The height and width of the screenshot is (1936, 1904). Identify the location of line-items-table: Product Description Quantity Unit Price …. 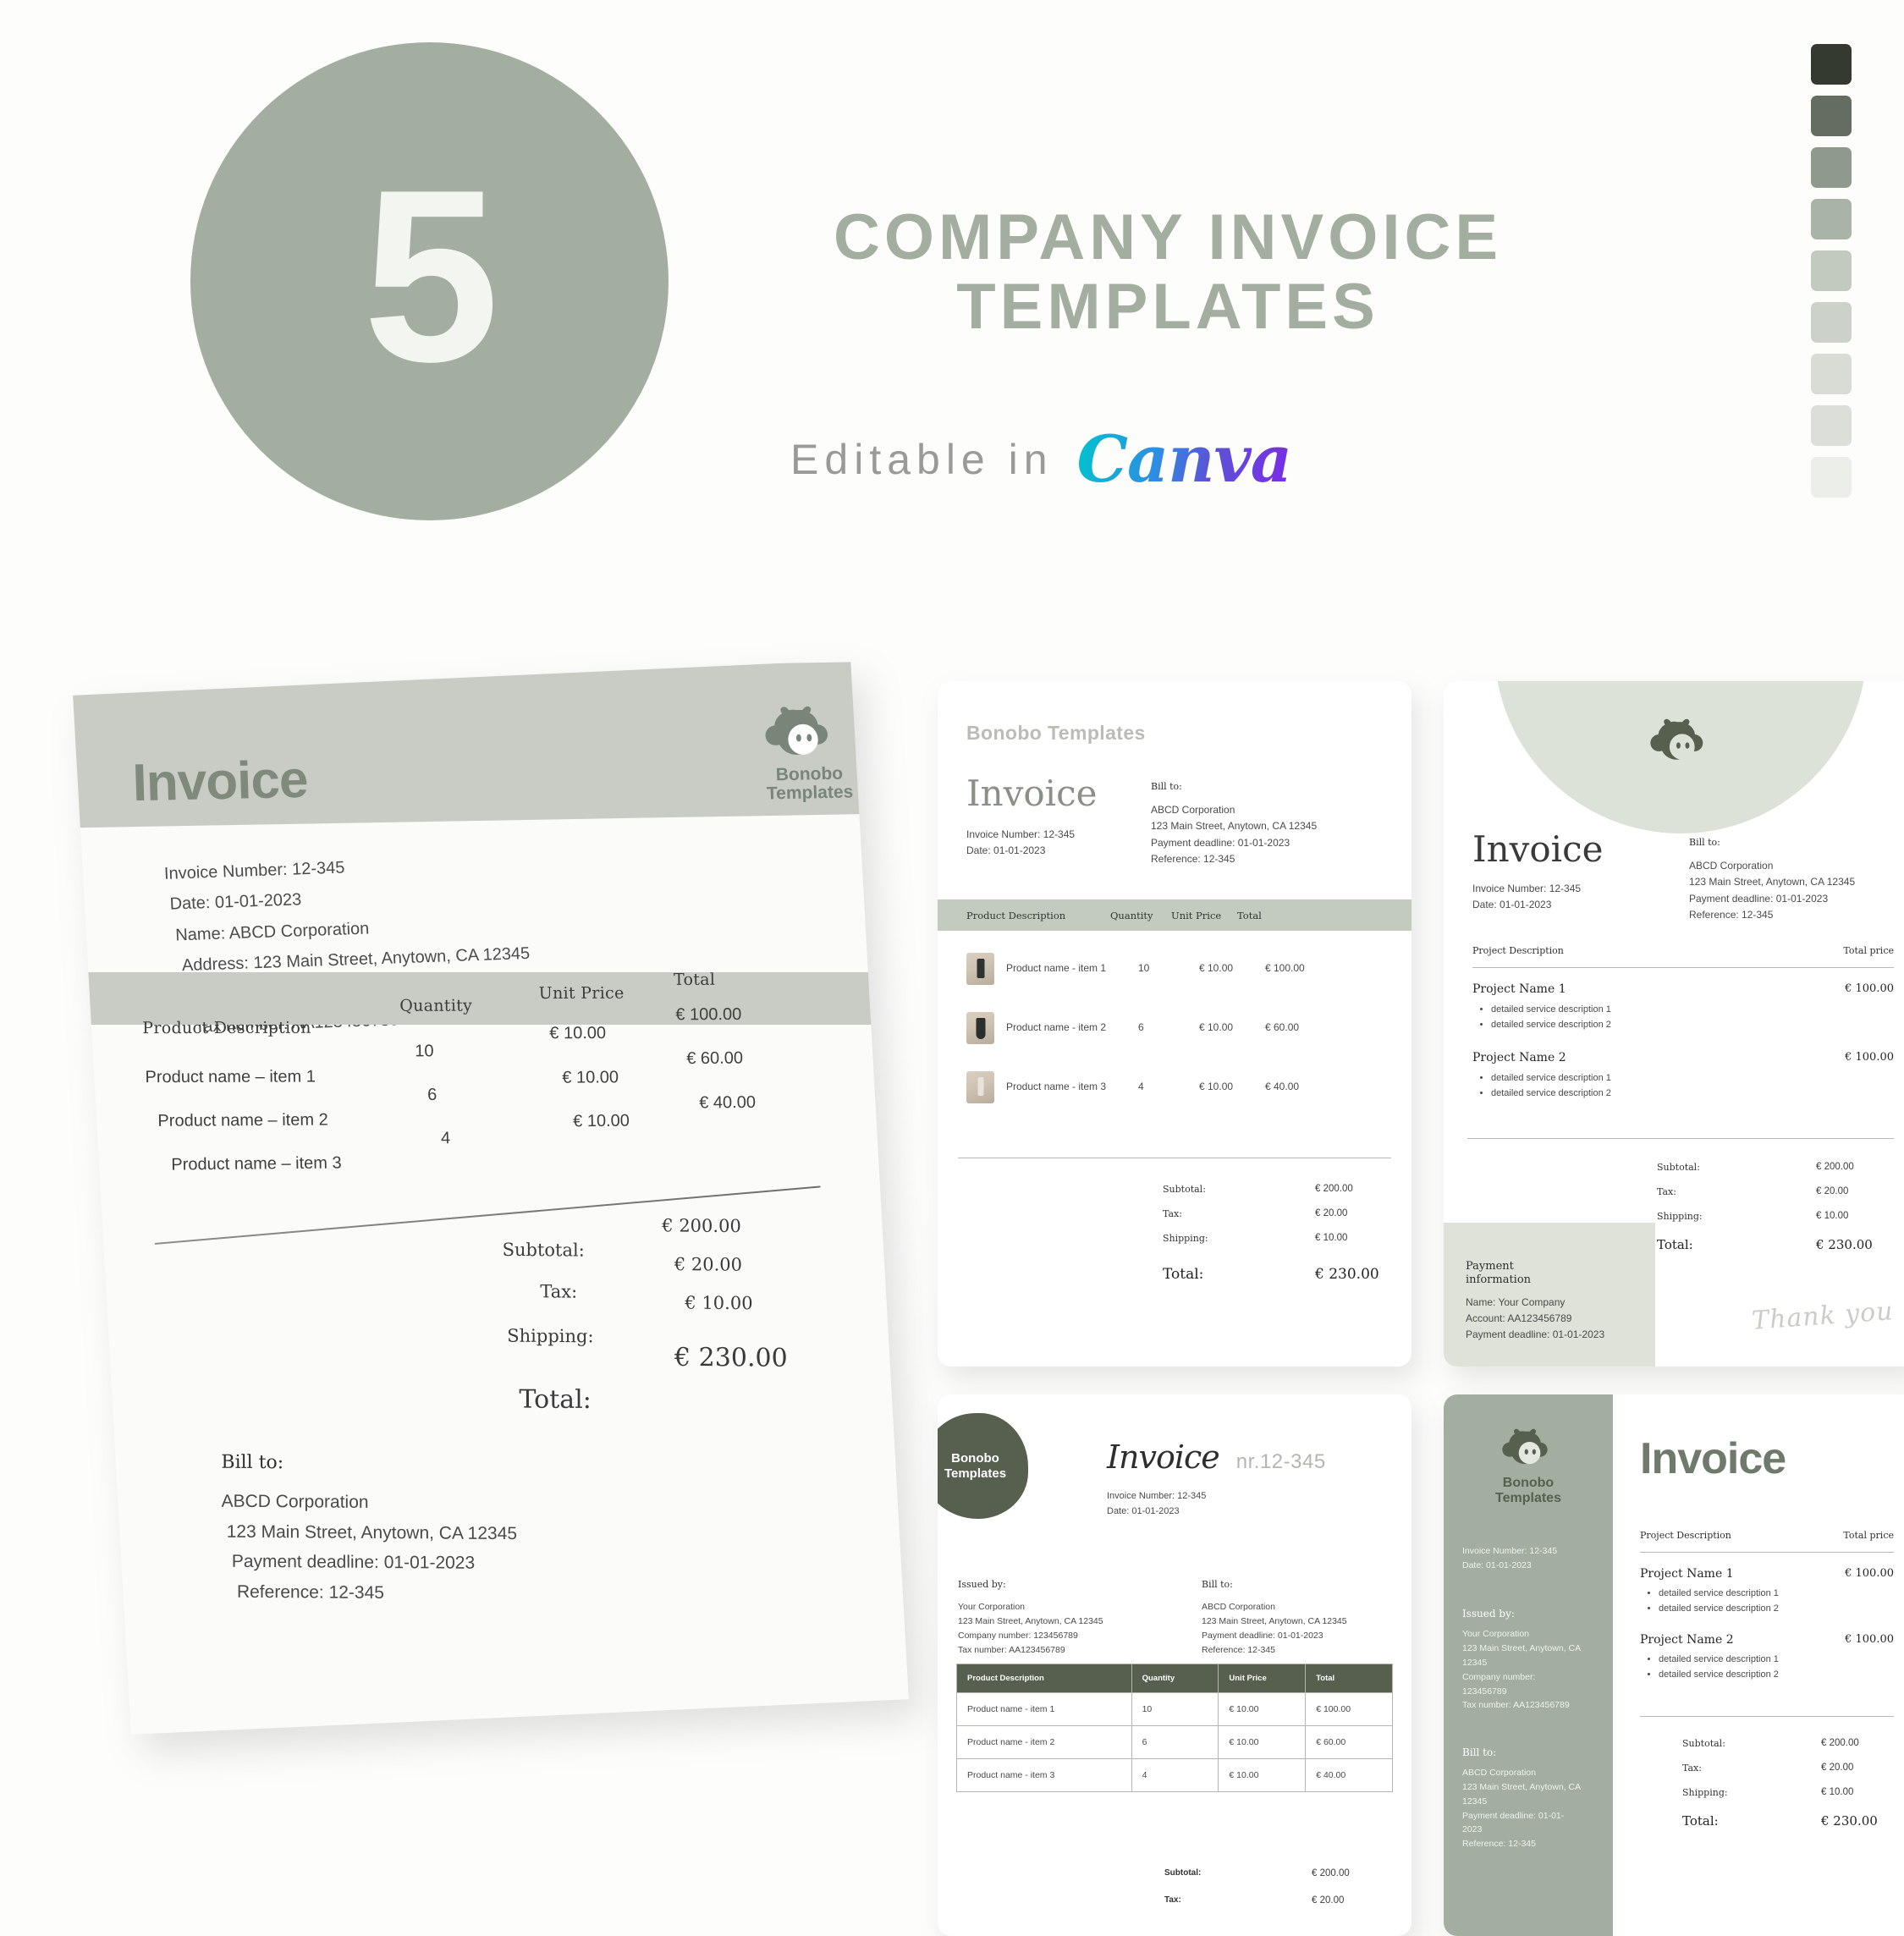
(1174, 1728).